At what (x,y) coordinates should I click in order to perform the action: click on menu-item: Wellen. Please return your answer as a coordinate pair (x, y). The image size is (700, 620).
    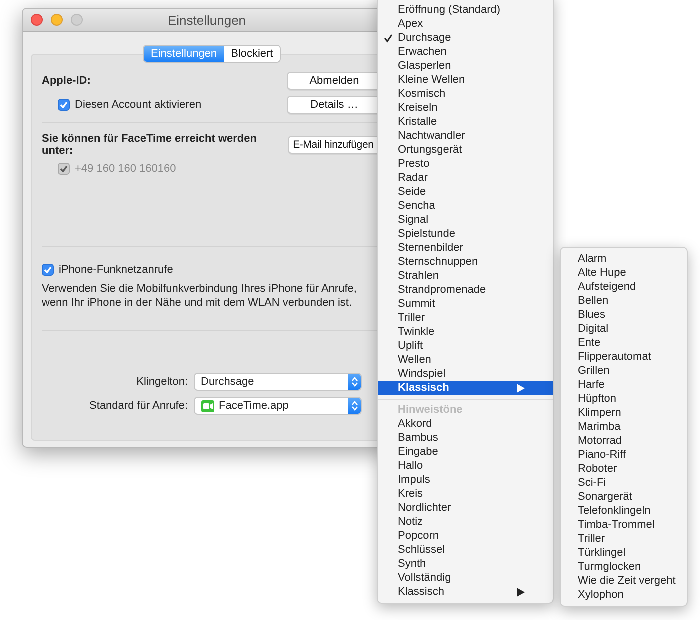
    Looking at the image, I should click on (465, 360).